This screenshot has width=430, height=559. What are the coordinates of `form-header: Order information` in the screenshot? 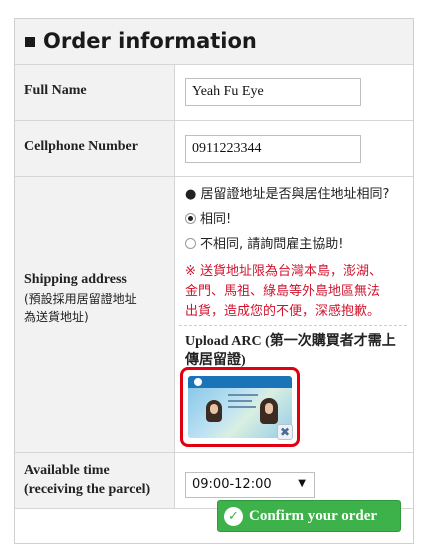 It's located at (214, 42).